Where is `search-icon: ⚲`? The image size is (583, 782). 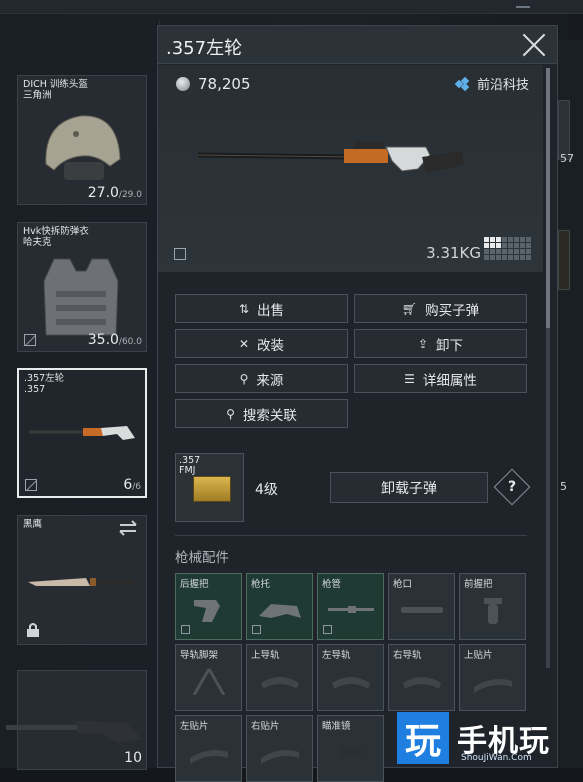
search-icon: ⚲ is located at coordinates (244, 378).